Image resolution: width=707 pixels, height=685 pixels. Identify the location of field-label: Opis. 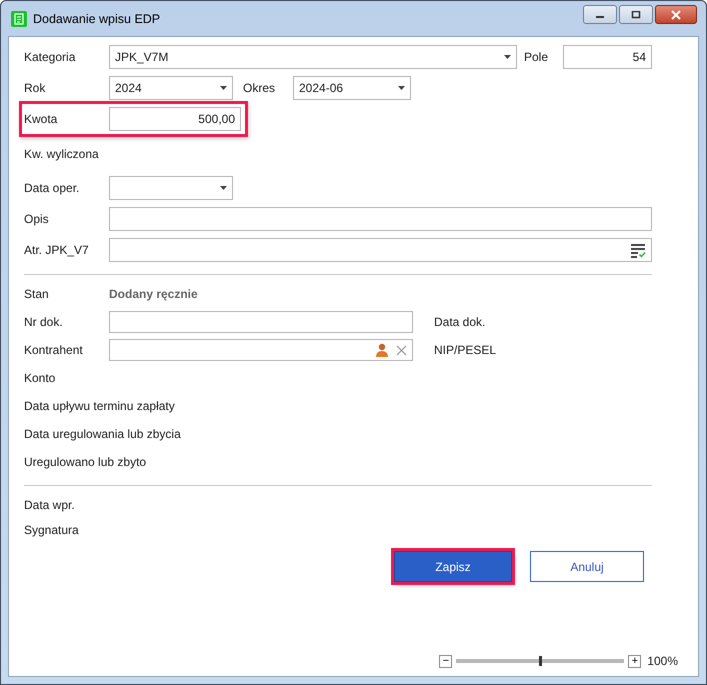
(37, 219).